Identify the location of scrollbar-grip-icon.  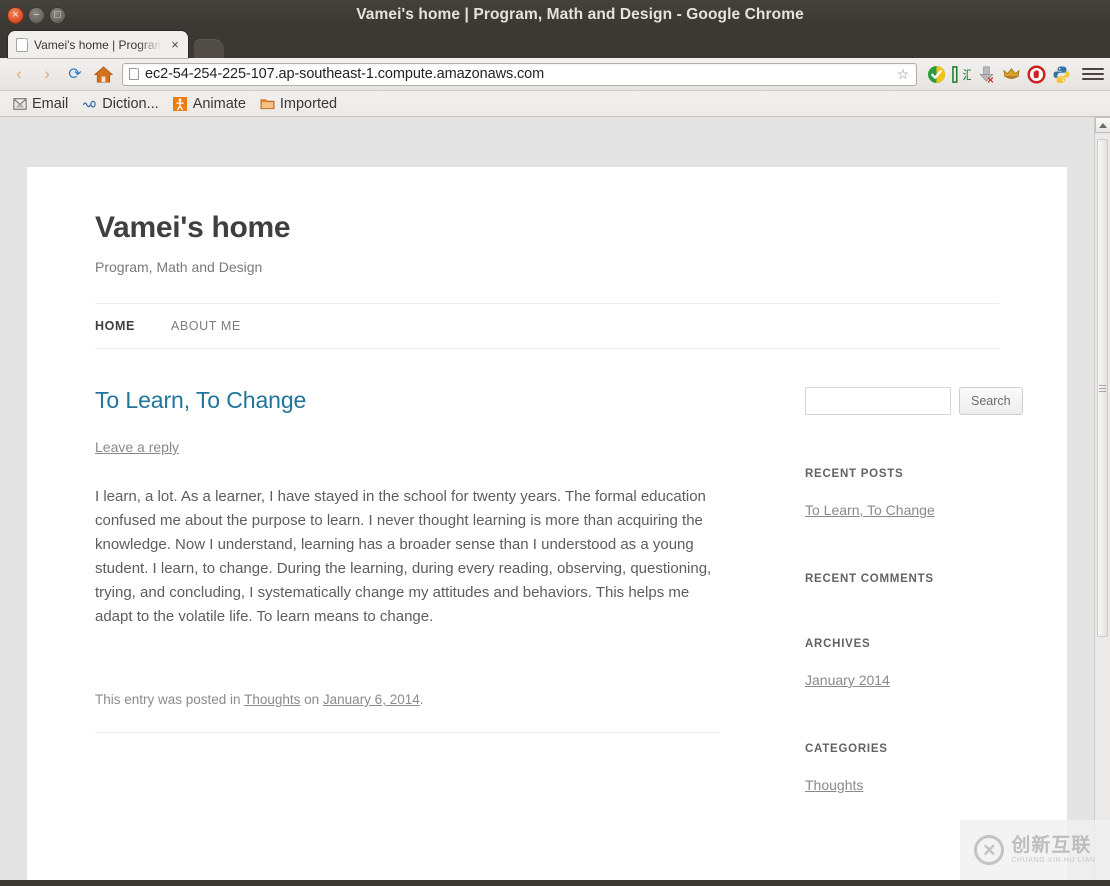
(1102, 388).